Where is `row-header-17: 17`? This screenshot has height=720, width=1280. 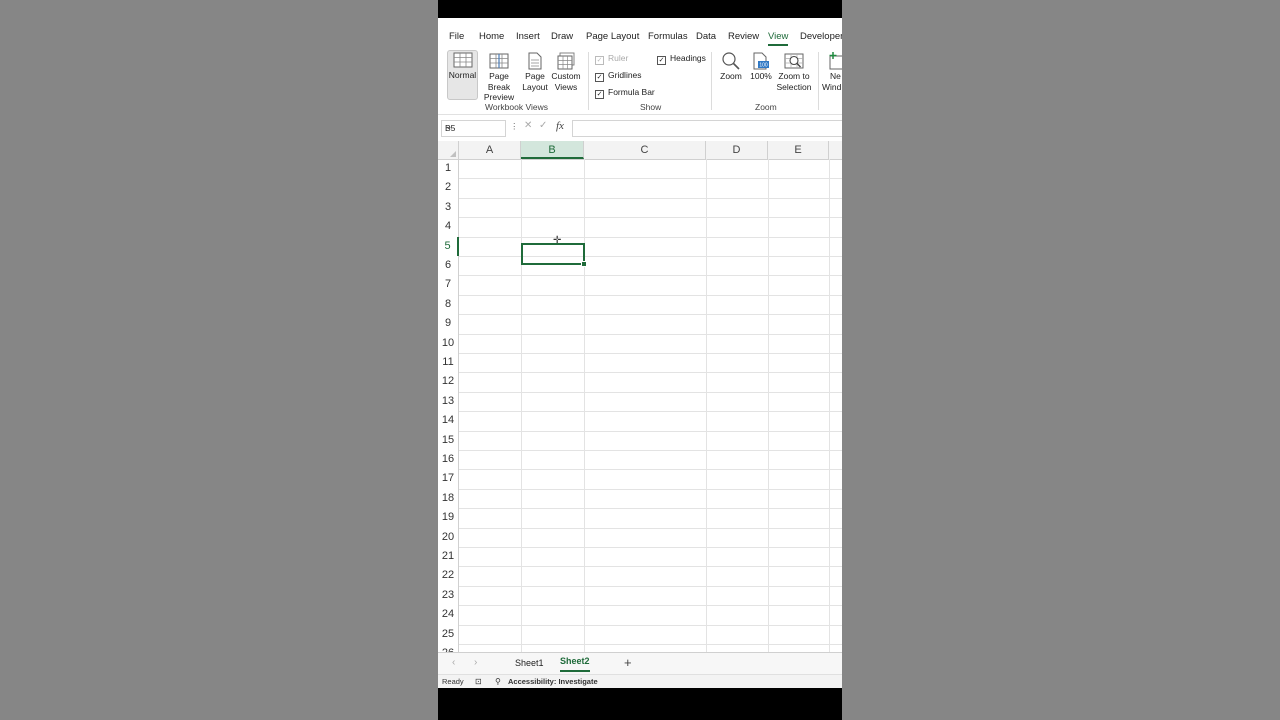
row-header-17: 17 is located at coordinates (448, 479).